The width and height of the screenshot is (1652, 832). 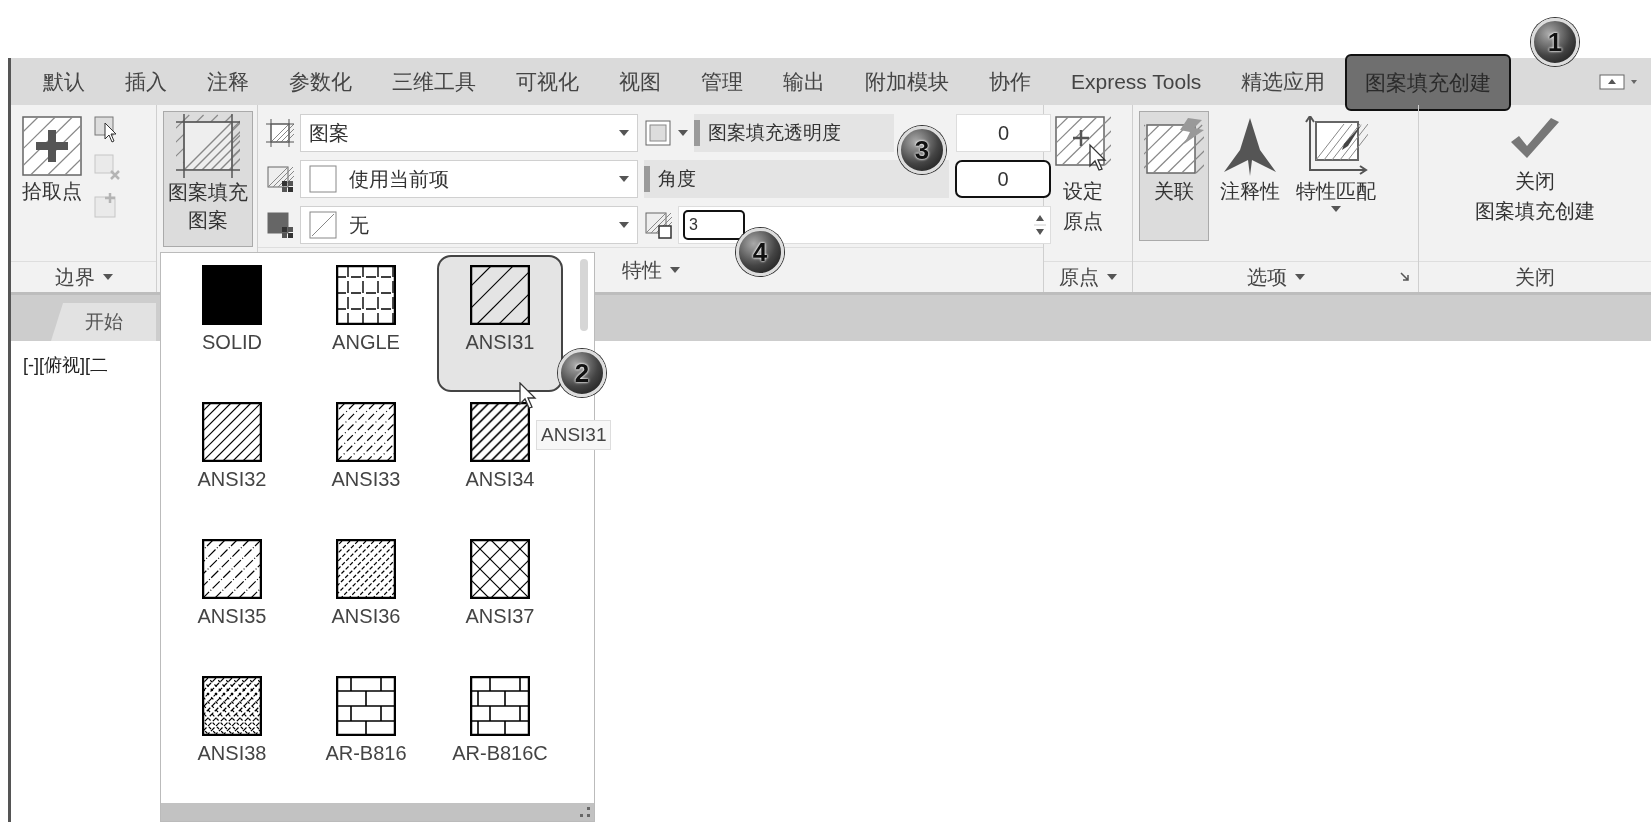 I want to click on scrollbar-thumb, so click(x=584, y=295).